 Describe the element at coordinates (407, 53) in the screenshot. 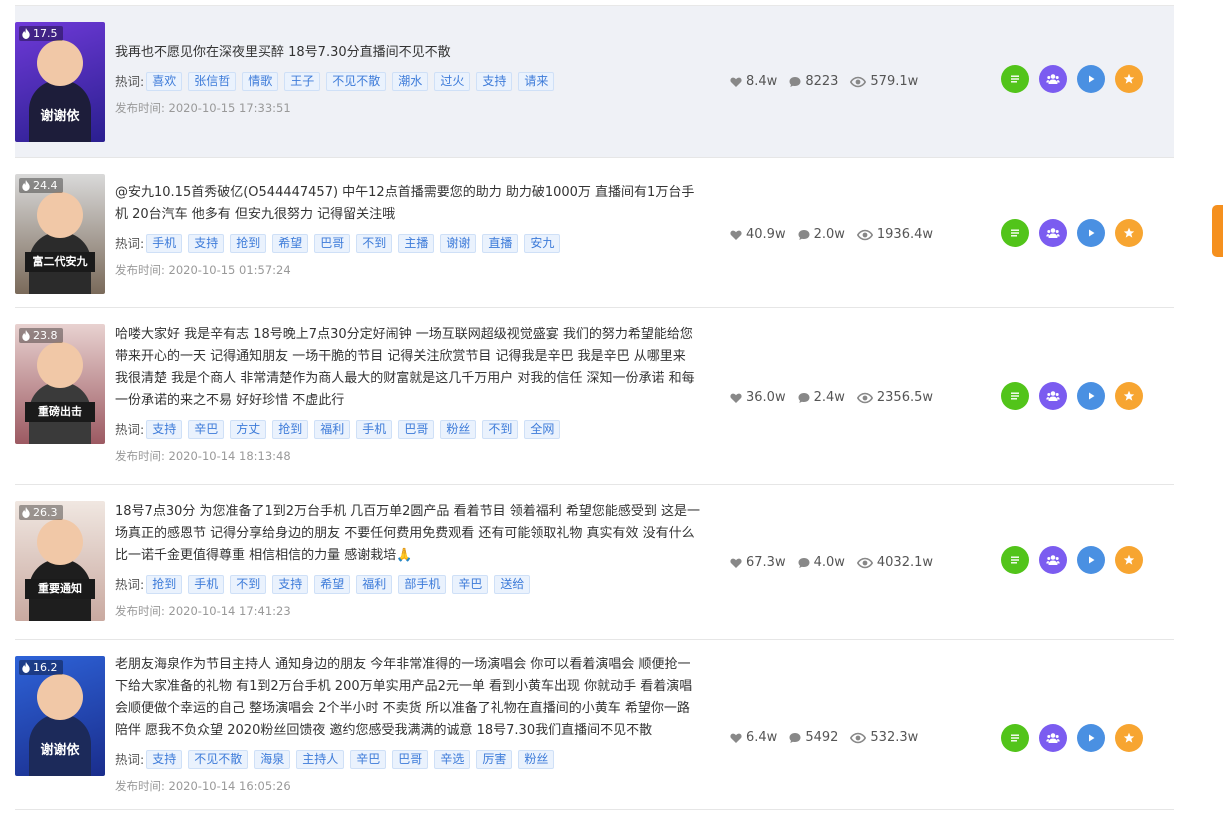

I see `video-description: 我再也不愿见你在深夜里买醉 18号7.30分直播间不见不散` at that location.